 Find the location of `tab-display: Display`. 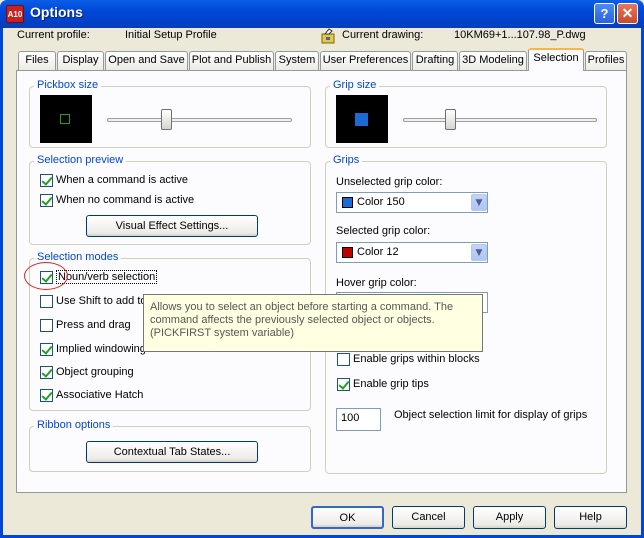

tab-display: Display is located at coordinates (80, 60).